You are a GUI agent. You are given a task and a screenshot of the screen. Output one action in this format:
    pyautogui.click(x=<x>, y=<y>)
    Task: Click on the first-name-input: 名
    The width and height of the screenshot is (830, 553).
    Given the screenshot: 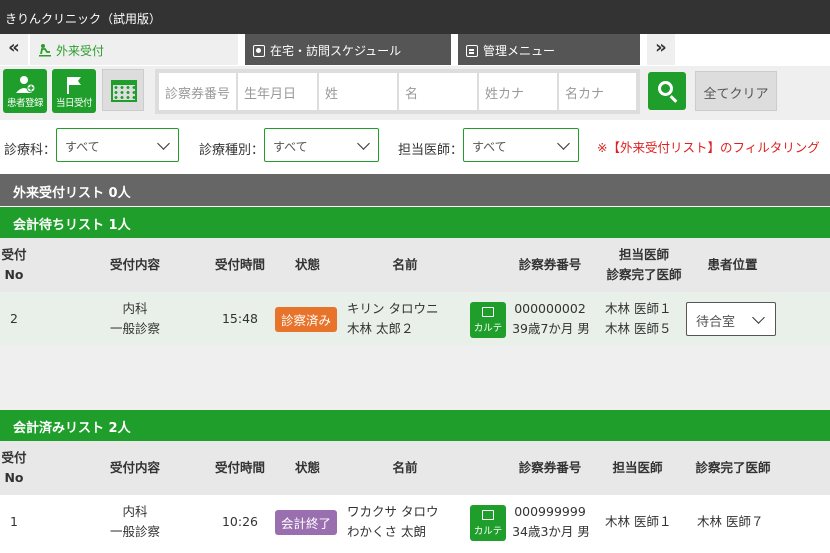 What is the action you would take?
    pyautogui.click(x=438, y=91)
    